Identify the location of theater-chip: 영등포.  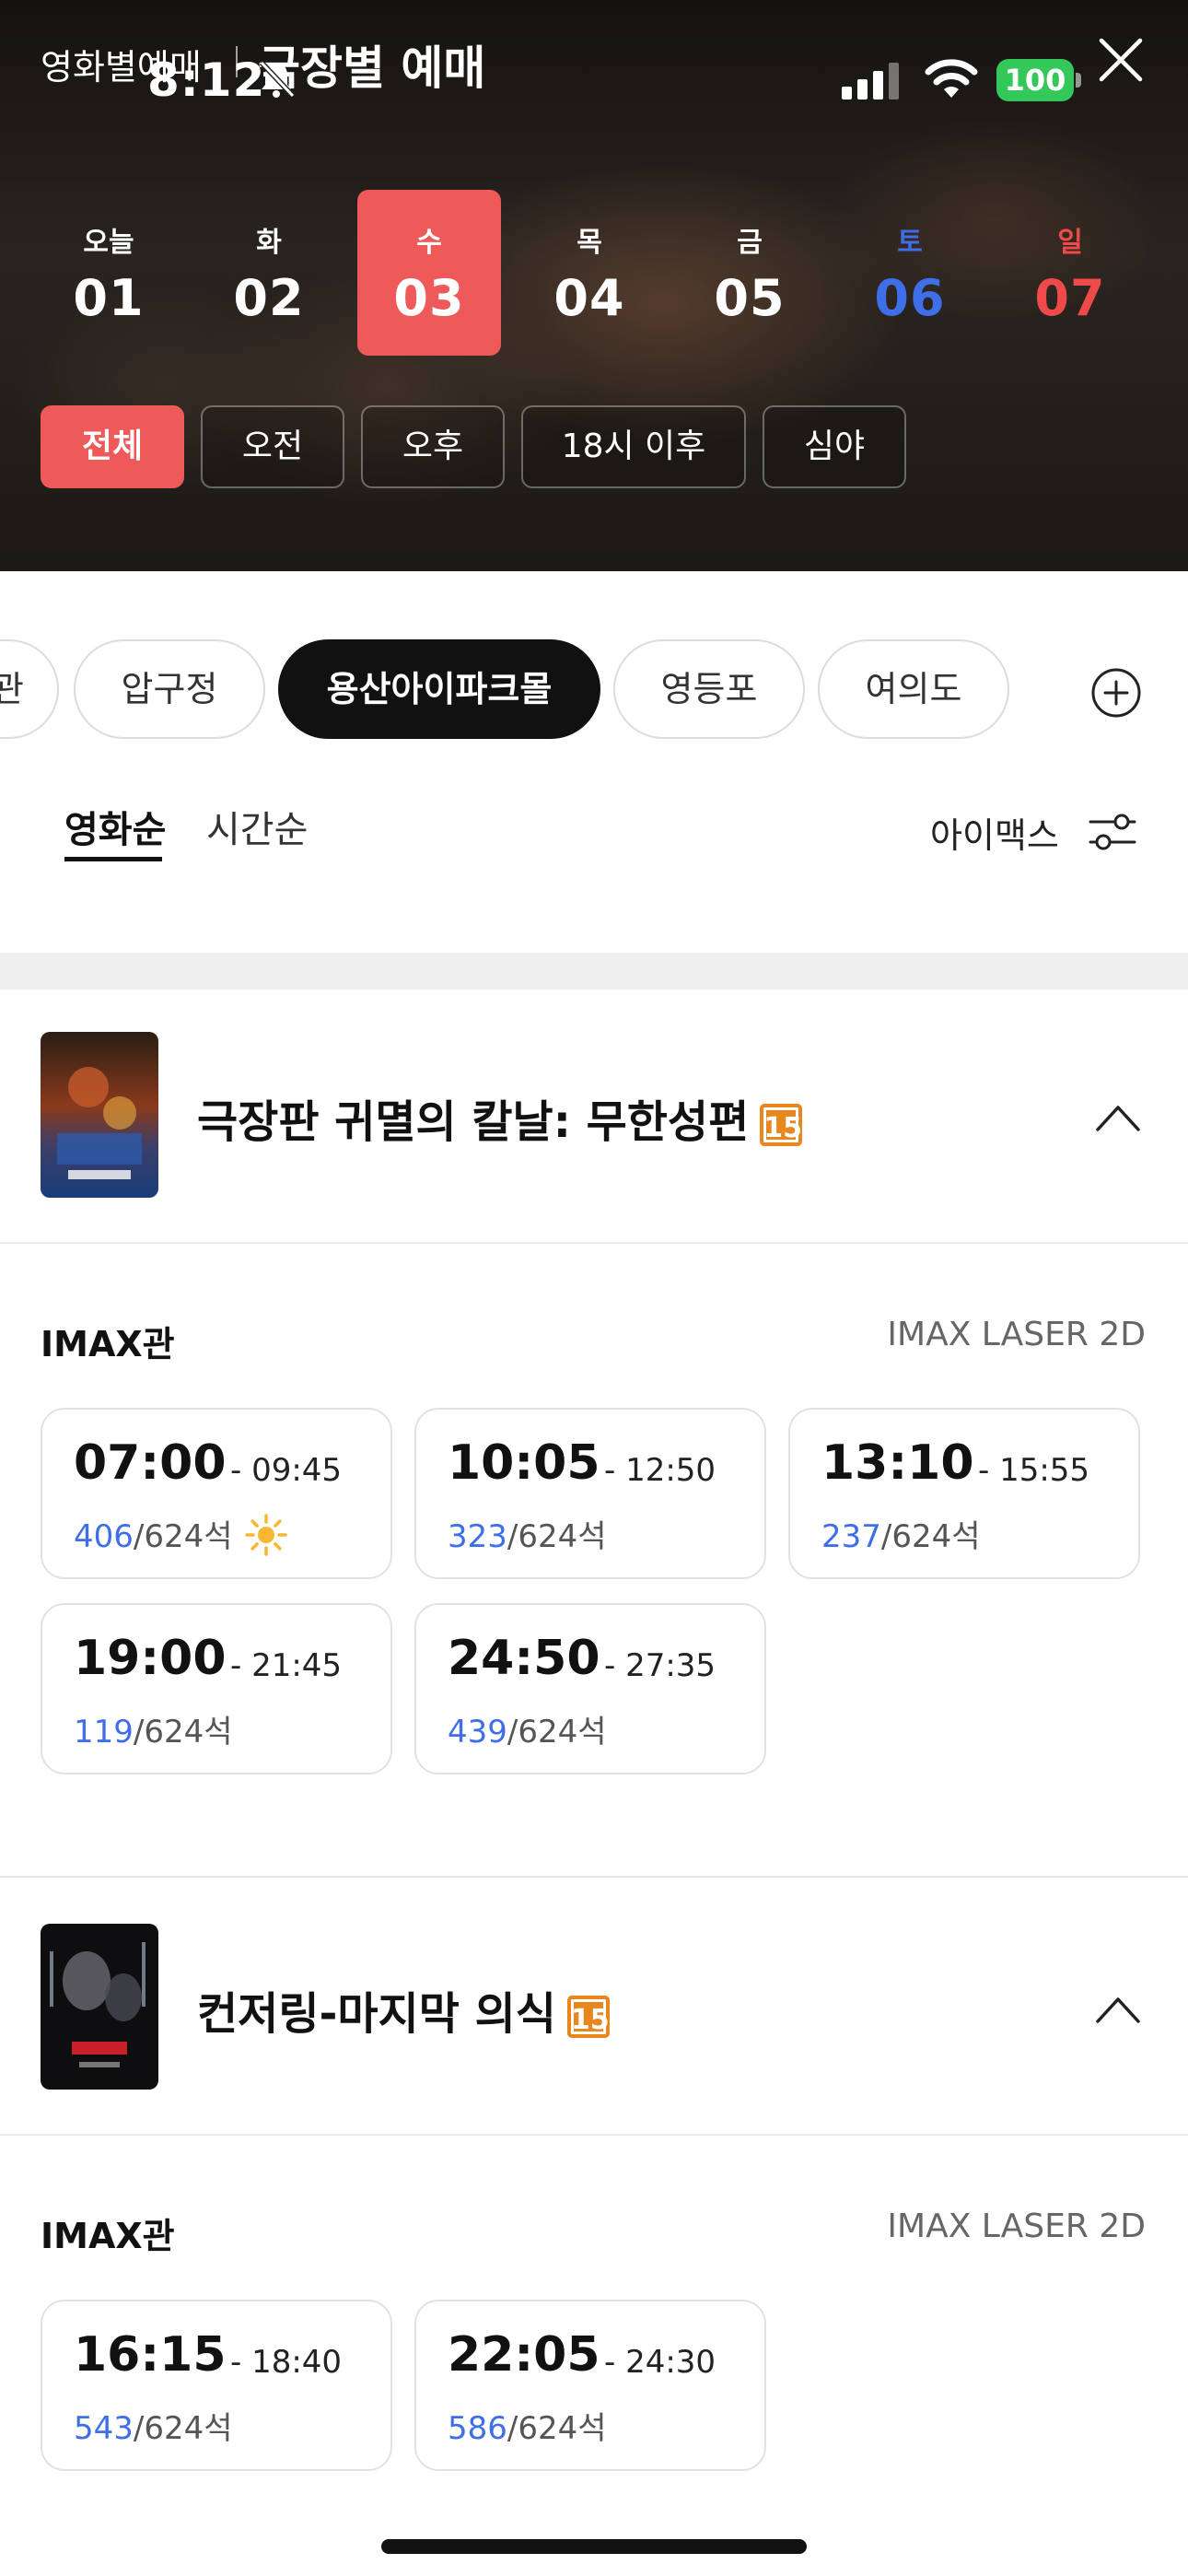
(709, 689).